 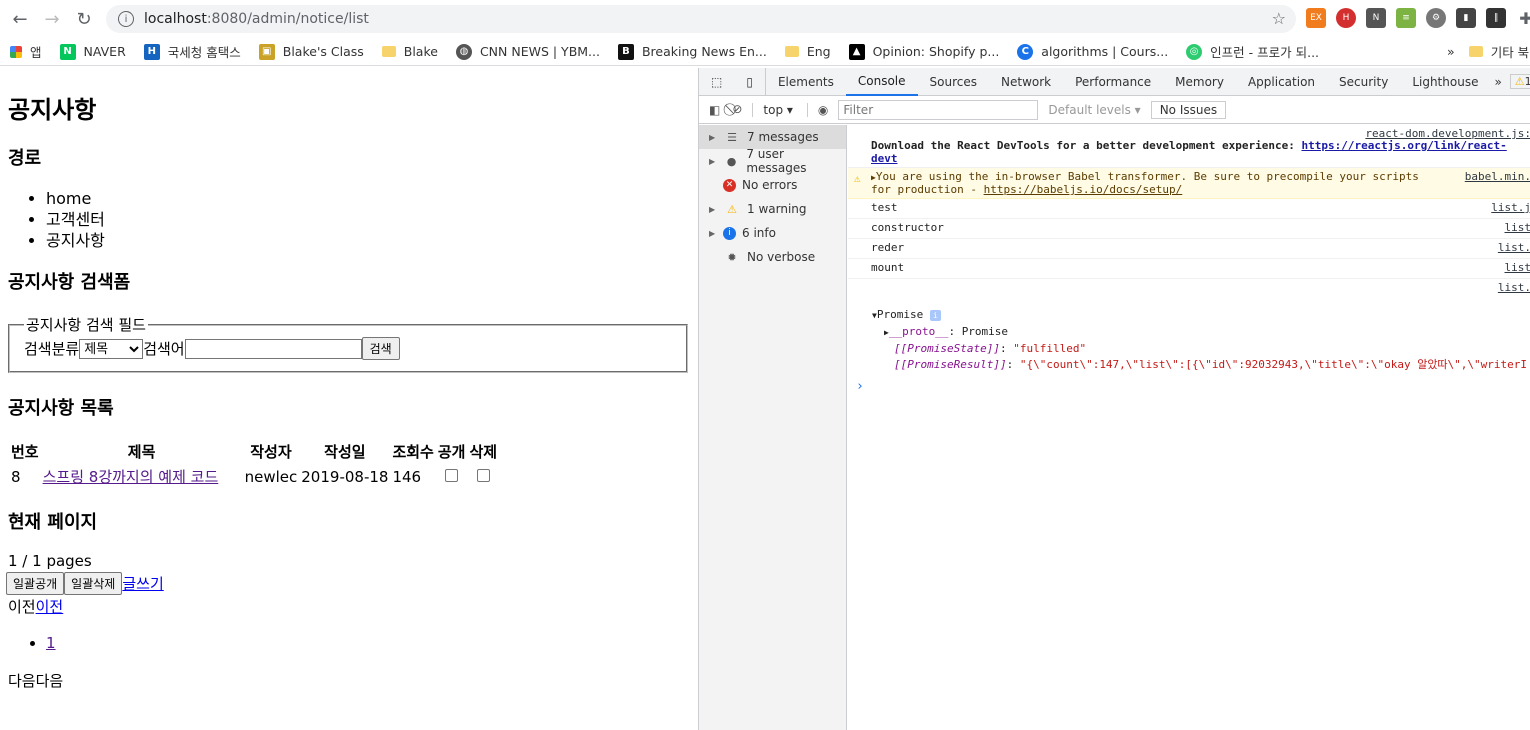 I want to click on bookmark-blakes-class: ▣ Blake's Class, so click(x=311, y=51).